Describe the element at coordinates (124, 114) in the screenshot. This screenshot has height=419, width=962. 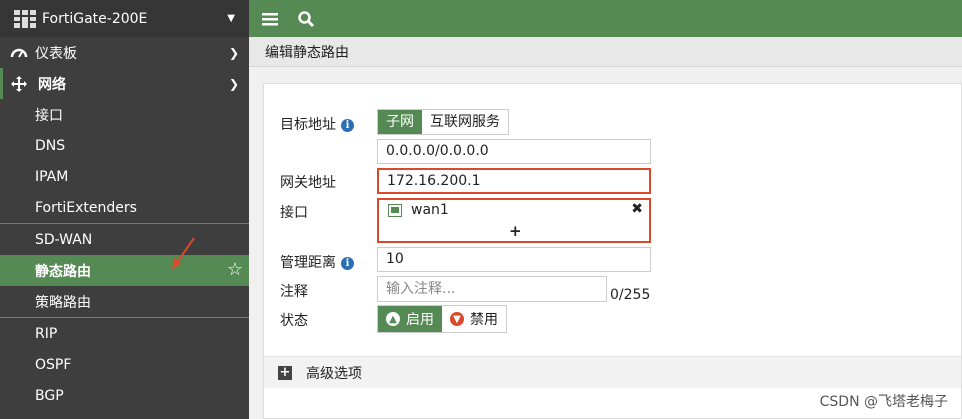
I see `sidebar-item-interfaces: 接口` at that location.